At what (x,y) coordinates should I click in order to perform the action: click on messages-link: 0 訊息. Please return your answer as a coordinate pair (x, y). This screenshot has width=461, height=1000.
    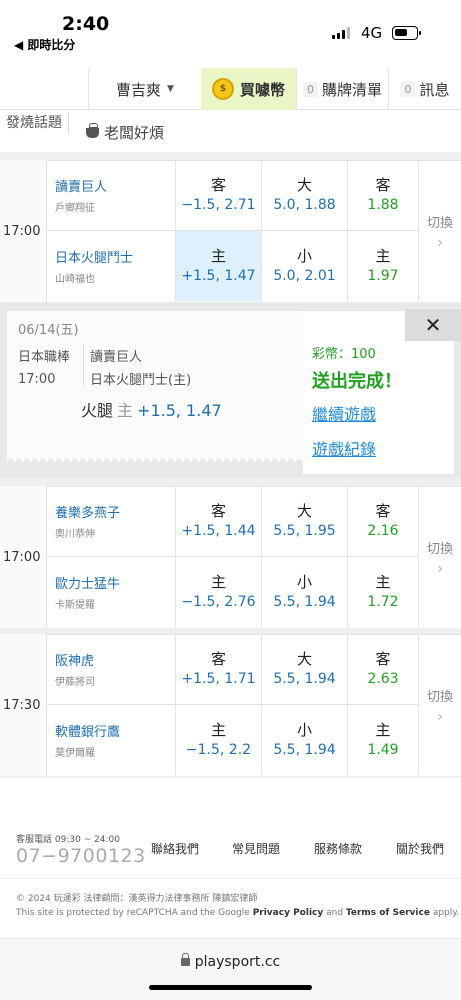
    Looking at the image, I should click on (424, 89).